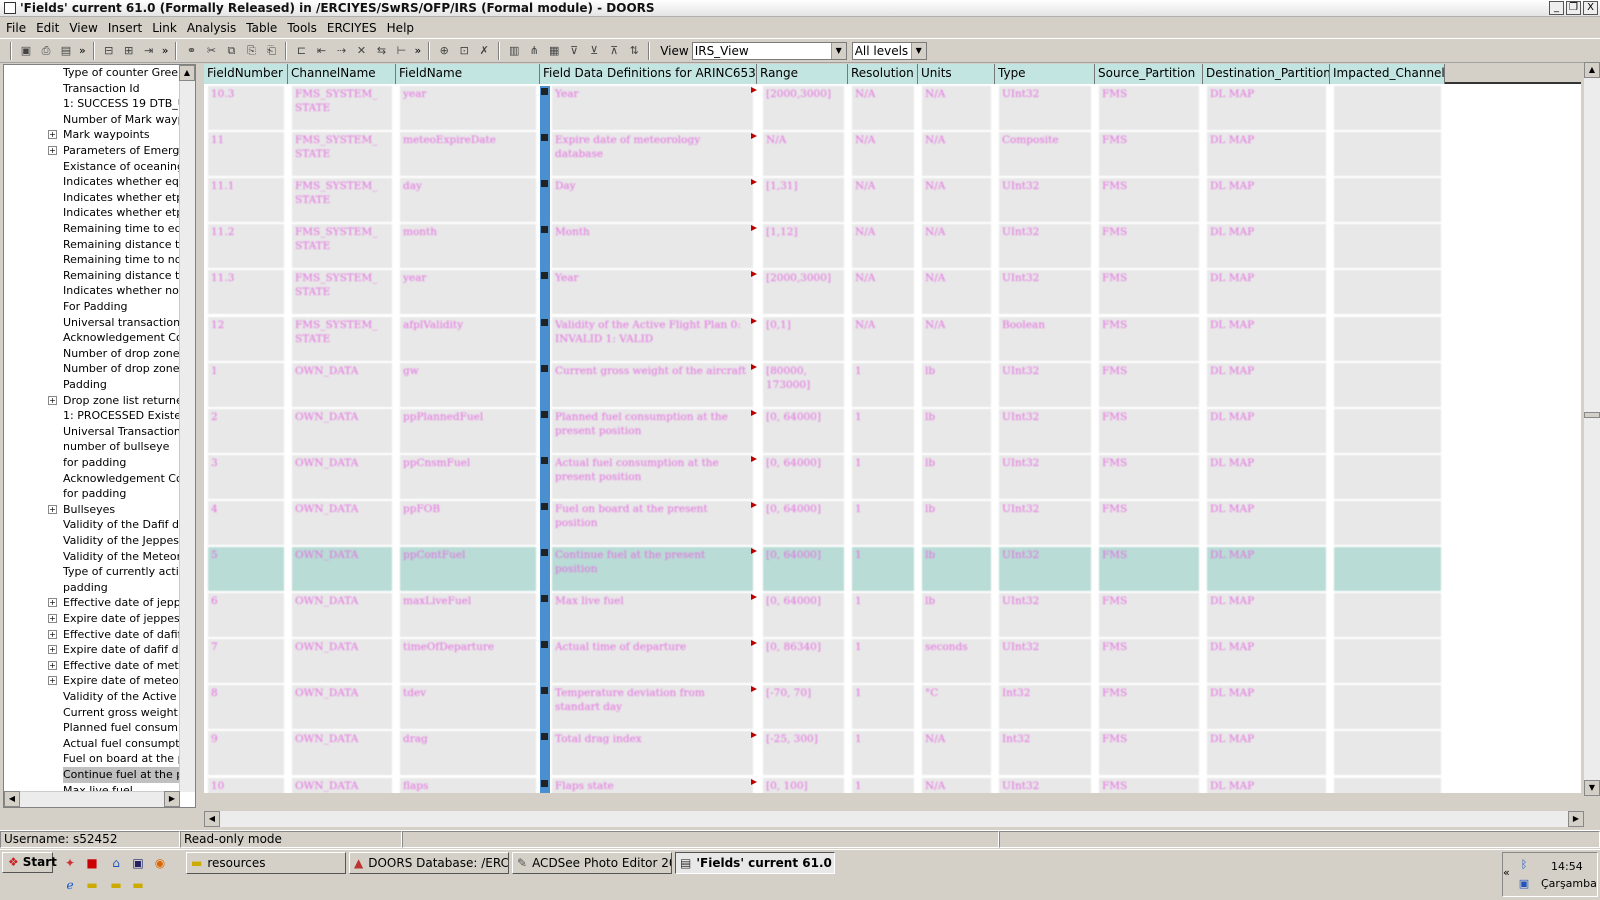 Image resolution: width=1600 pixels, height=900 pixels. What do you see at coordinates (894, 819) in the screenshot?
I see `grid-horizontal-scrollbar: ◀ ▶` at bounding box center [894, 819].